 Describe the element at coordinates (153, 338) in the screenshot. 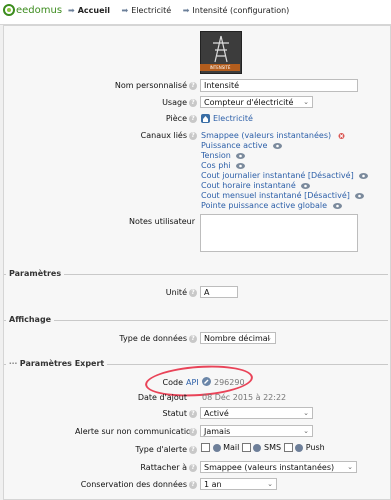

I see `data-type-label: Type de données` at that location.